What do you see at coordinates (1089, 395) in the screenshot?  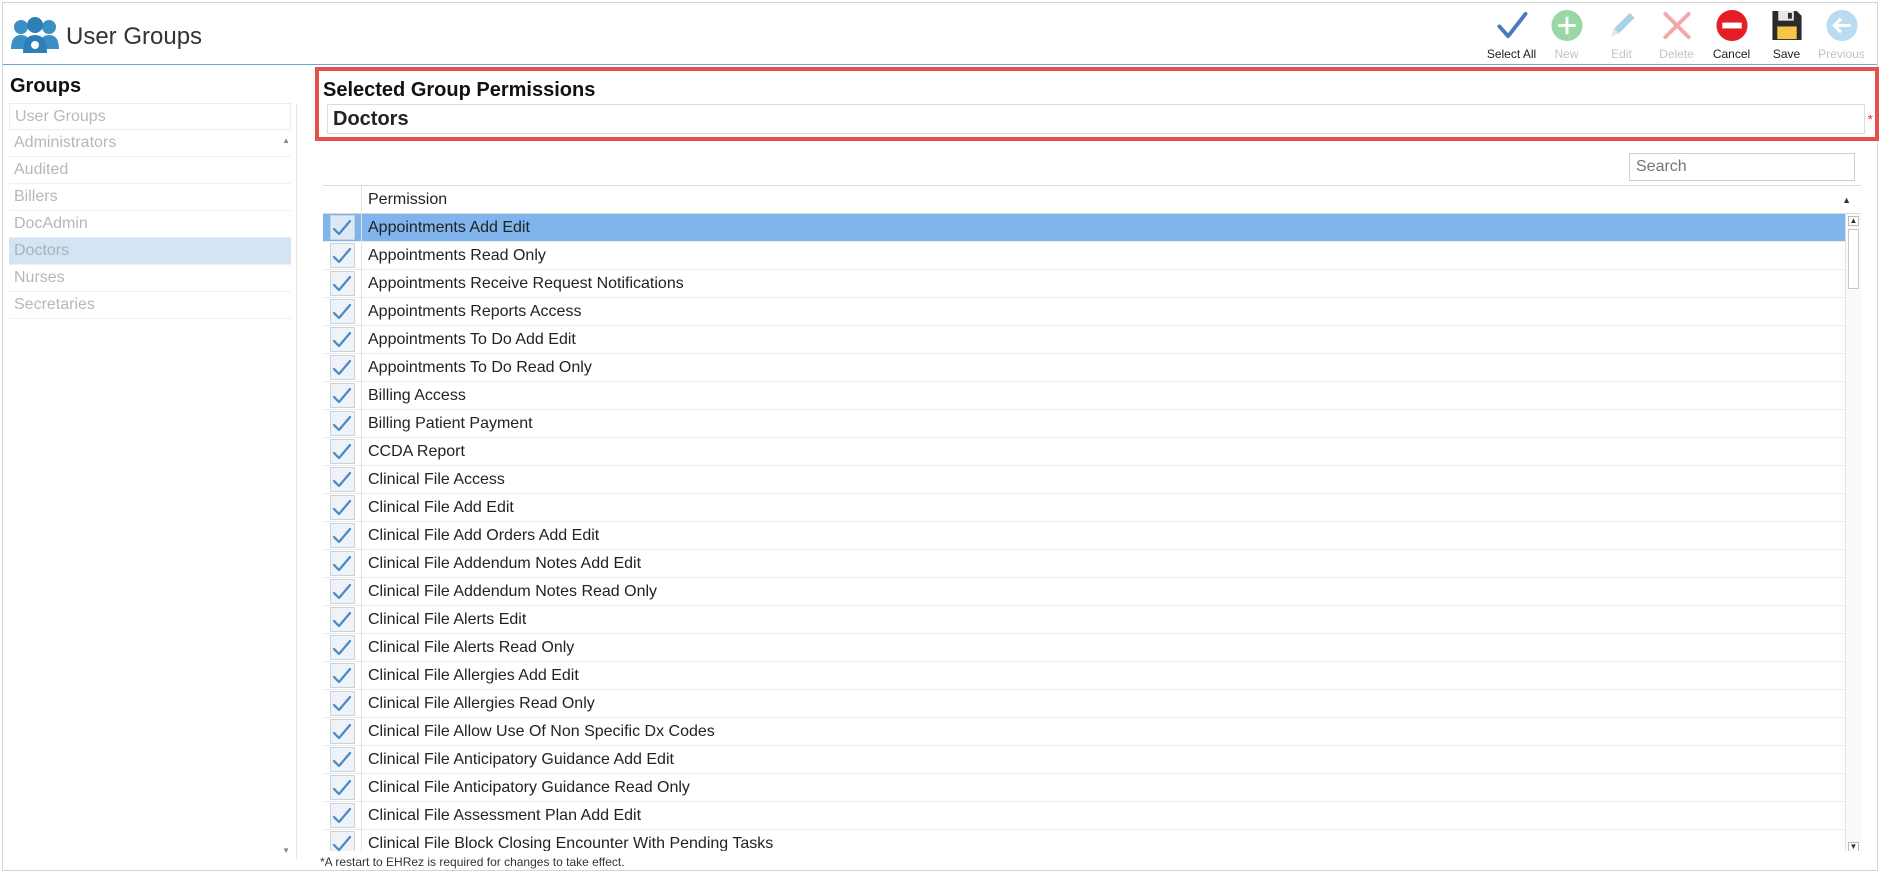 I see `table-row: Billing Access` at bounding box center [1089, 395].